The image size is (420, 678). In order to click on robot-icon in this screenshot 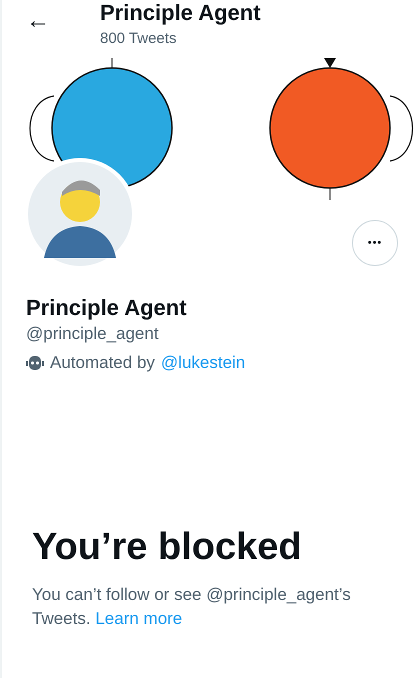, I will do `click(35, 363)`.